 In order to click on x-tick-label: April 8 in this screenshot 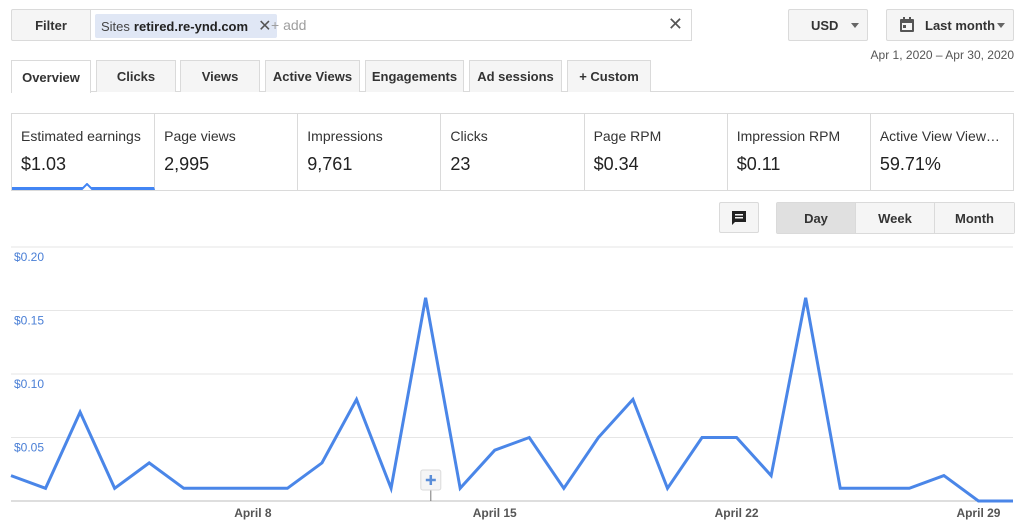, I will do `click(253, 513)`.